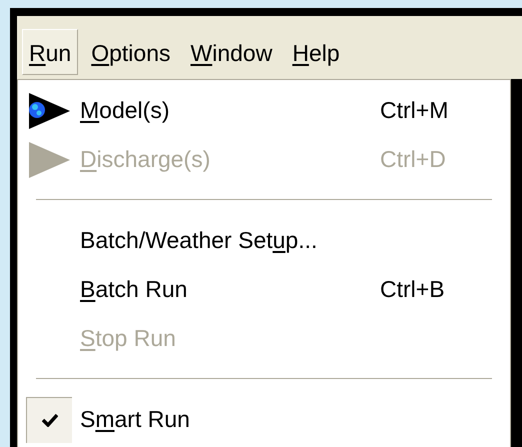 This screenshot has width=522, height=447. I want to click on checkmark-icon, so click(50, 420).